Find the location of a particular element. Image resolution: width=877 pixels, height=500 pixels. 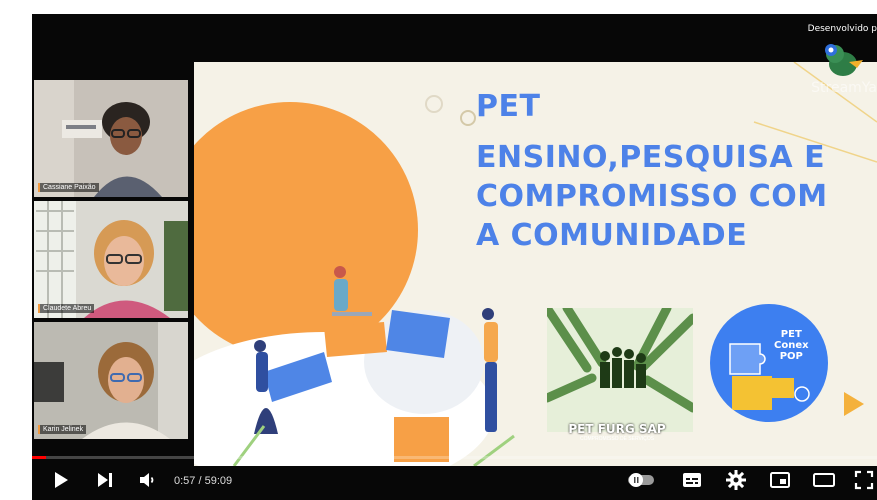

volume-icon is located at coordinates (148, 480).